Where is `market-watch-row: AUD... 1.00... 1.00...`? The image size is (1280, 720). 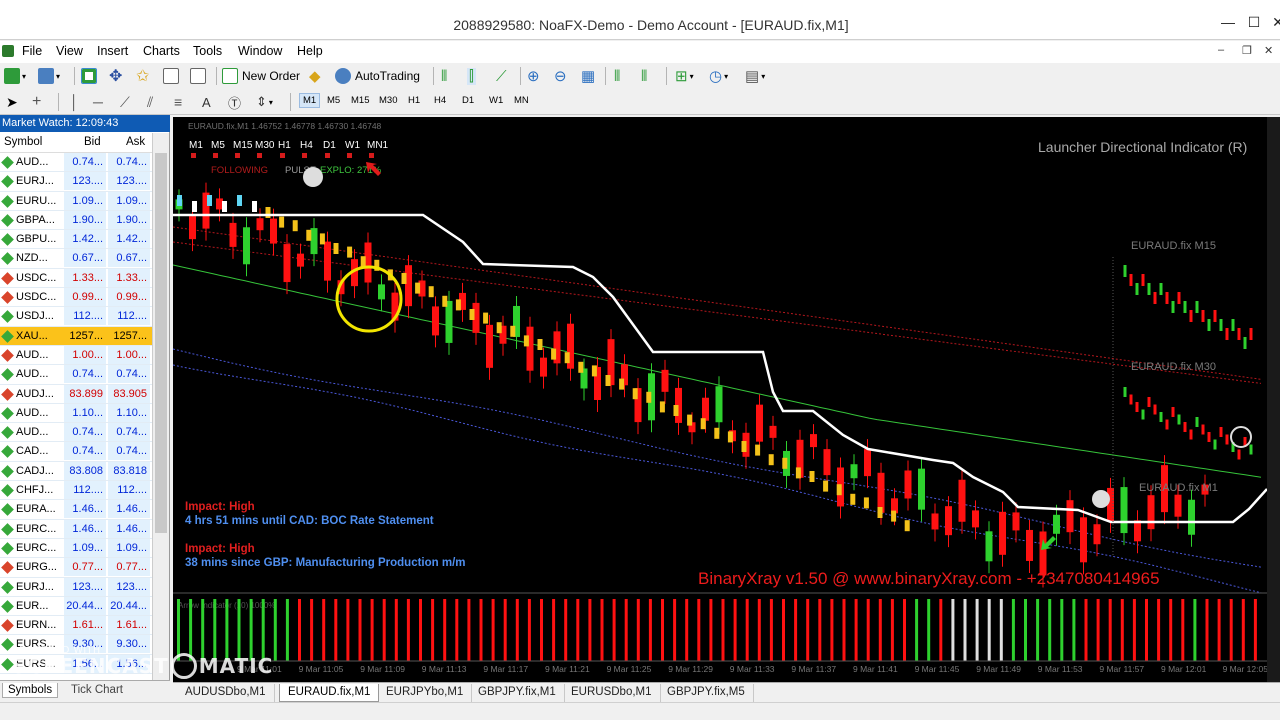 market-watch-row: AUD... 1.00... 1.00... is located at coordinates (76, 355).